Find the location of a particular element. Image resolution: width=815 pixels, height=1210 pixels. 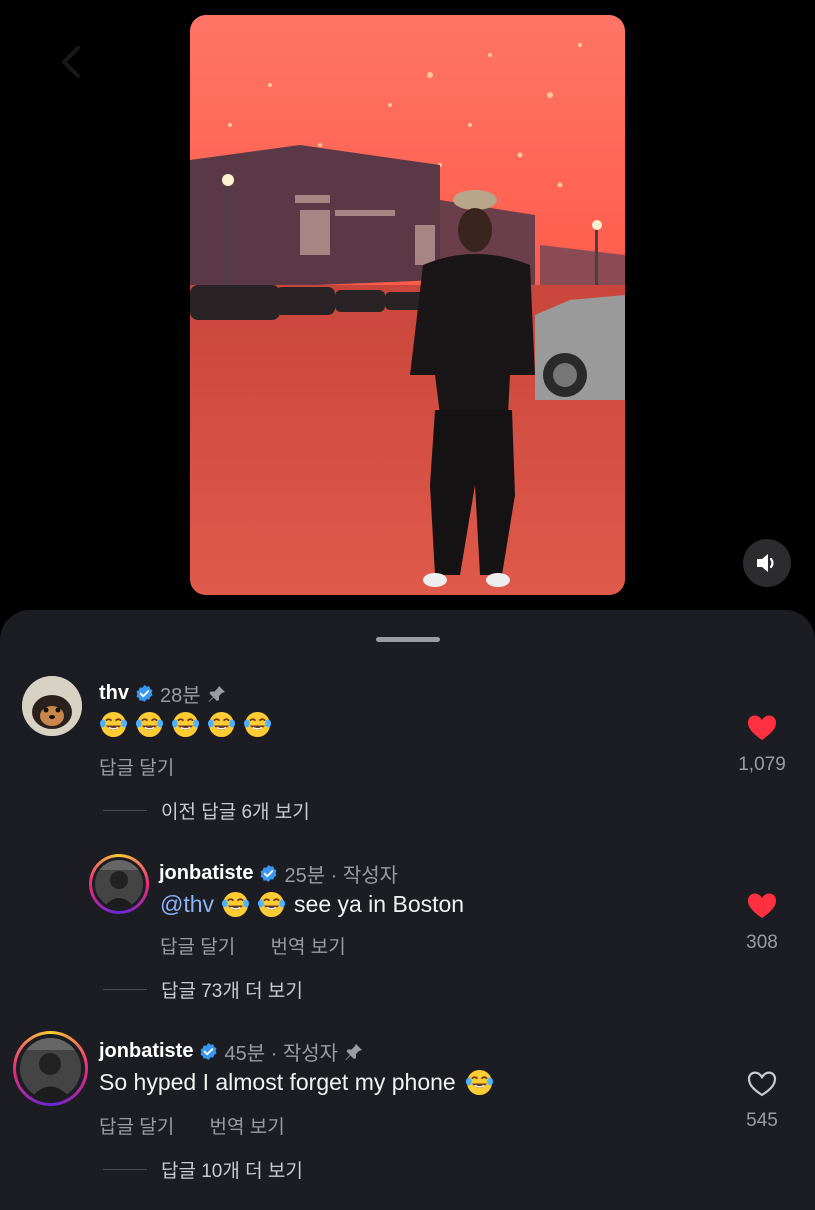

drag-handle is located at coordinates (408, 639).